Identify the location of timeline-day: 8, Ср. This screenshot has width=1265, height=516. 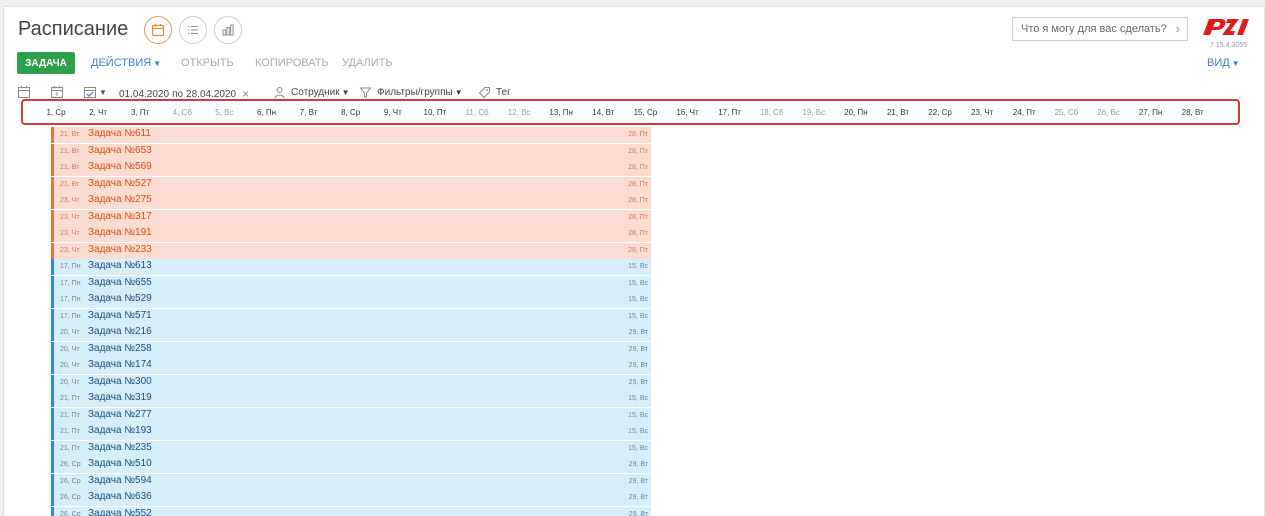
(351, 112).